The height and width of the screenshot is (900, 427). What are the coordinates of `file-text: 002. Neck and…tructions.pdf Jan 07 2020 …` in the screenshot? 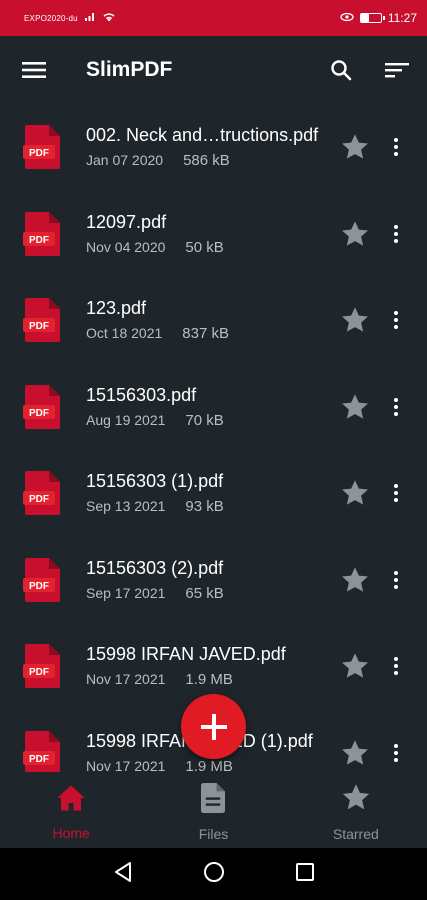 It's located at (256, 147).